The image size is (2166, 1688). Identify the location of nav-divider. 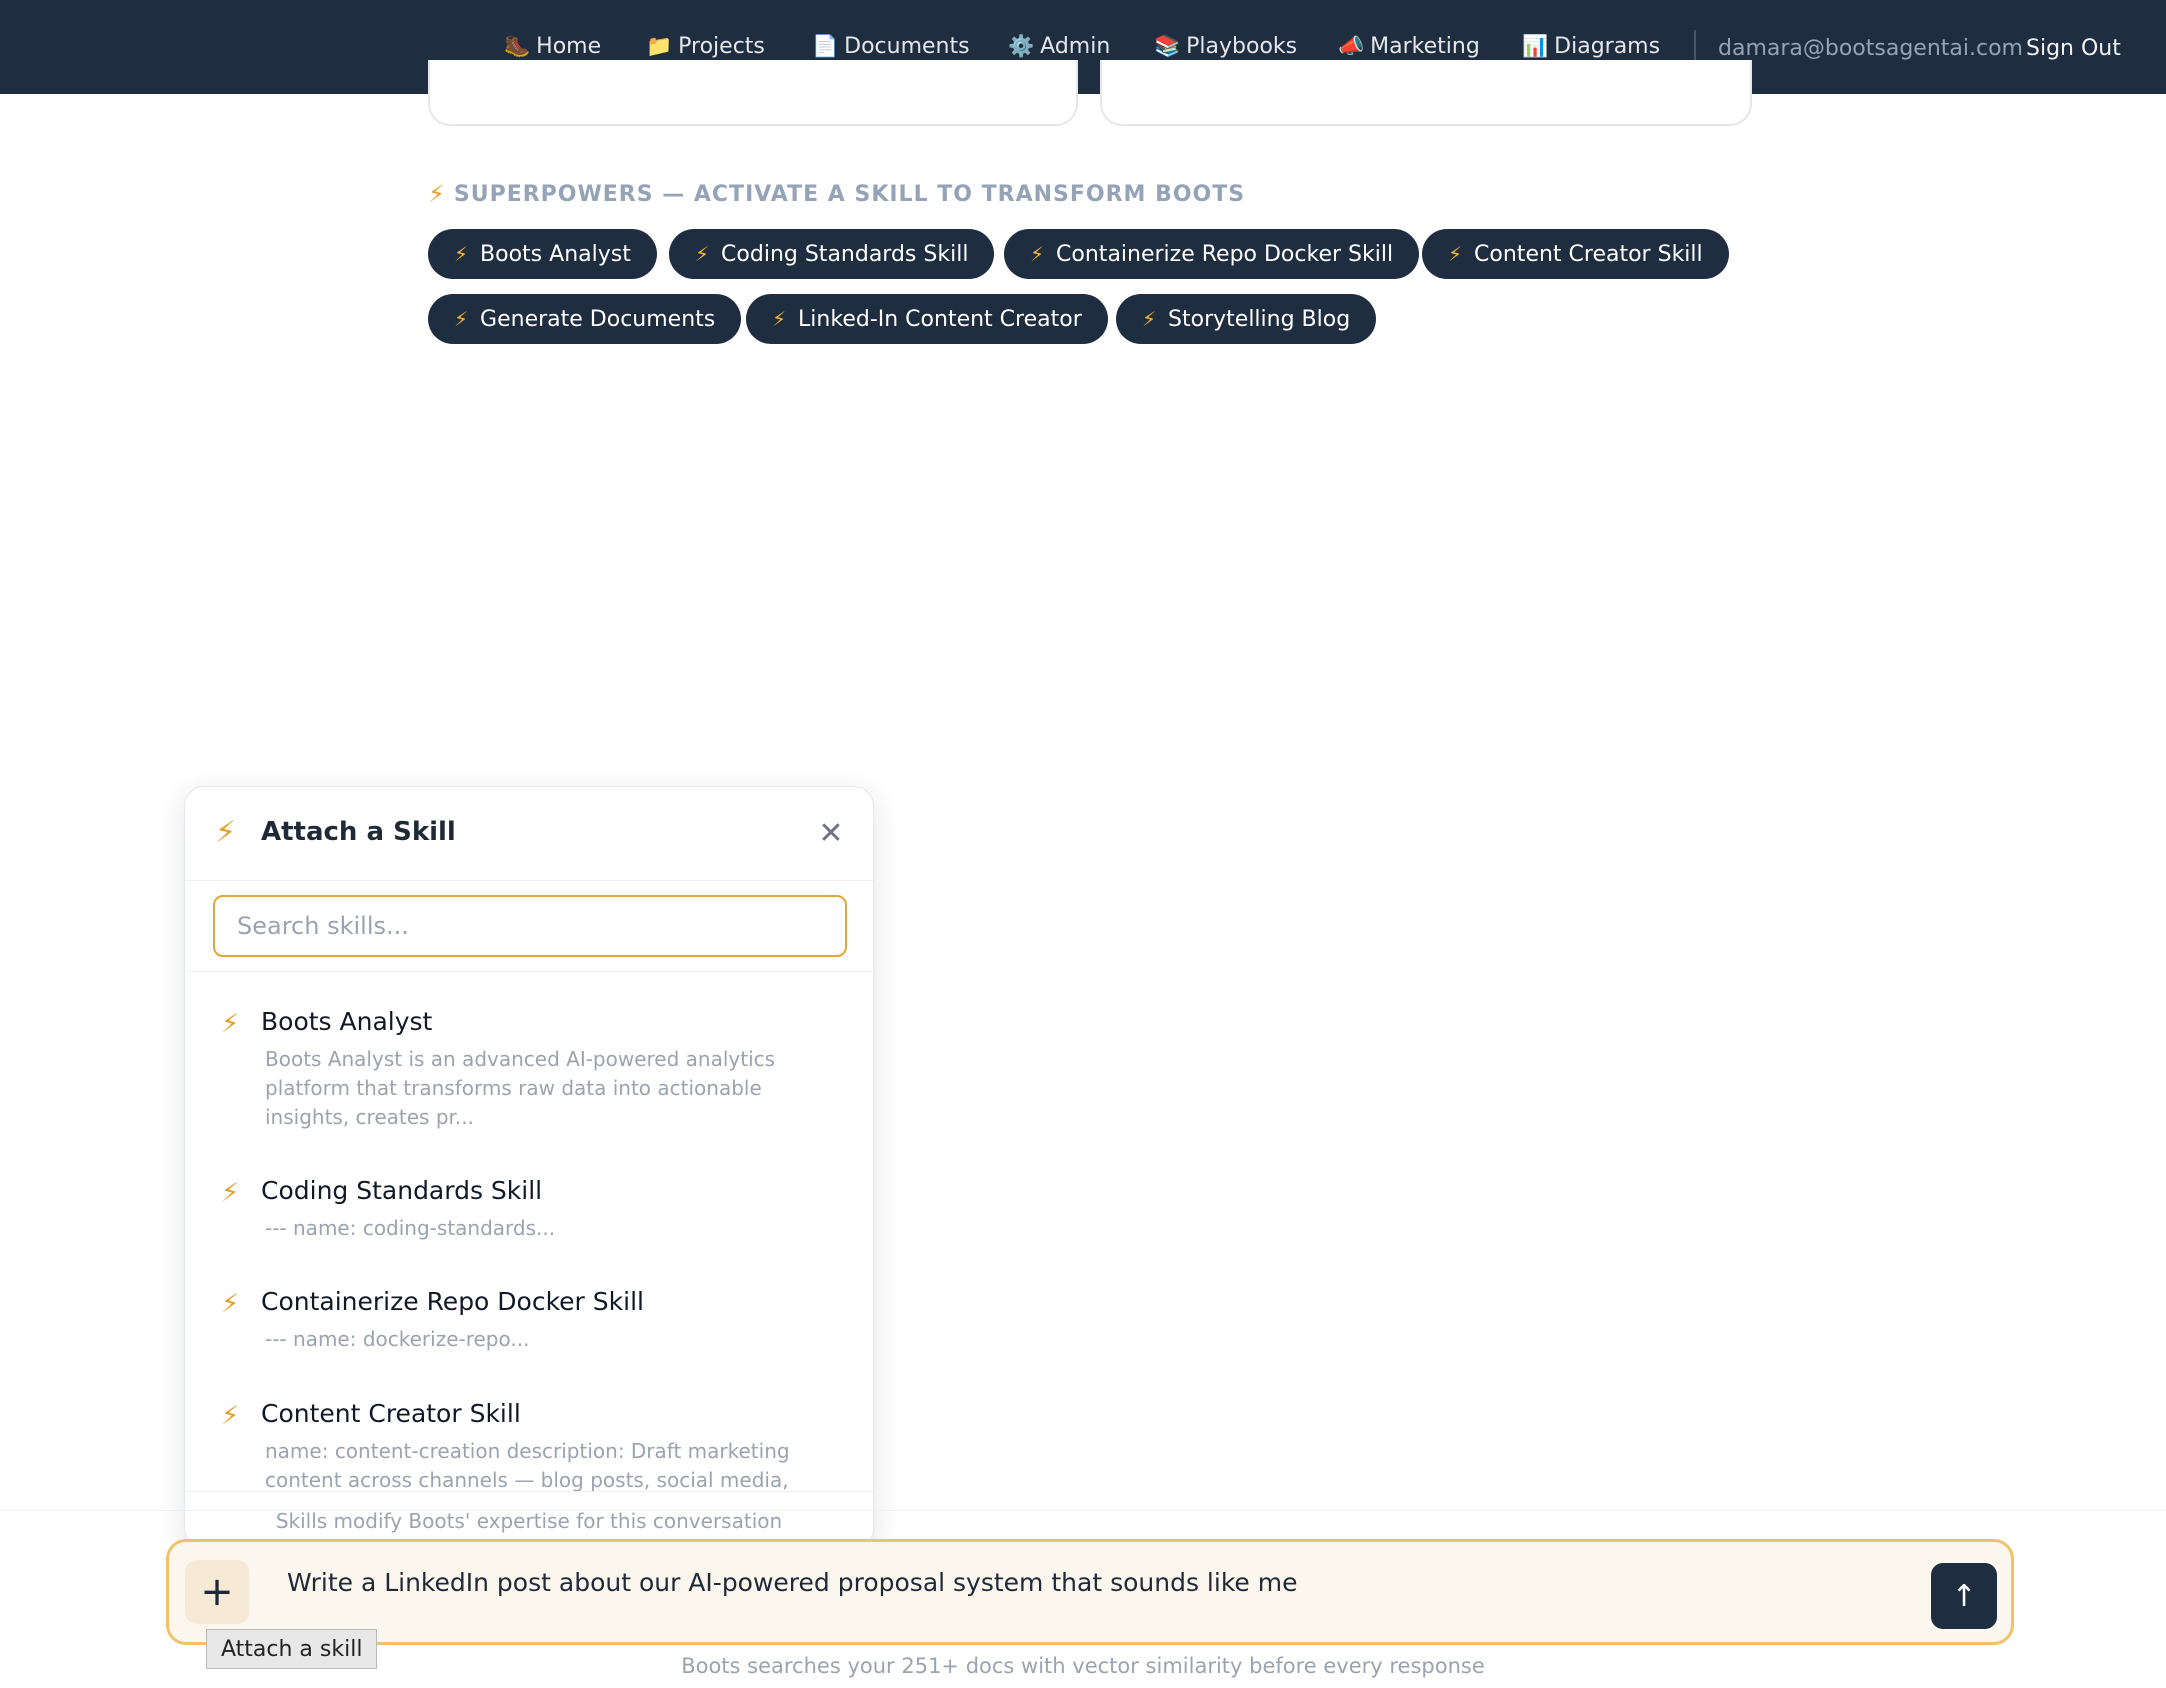
(1695, 45).